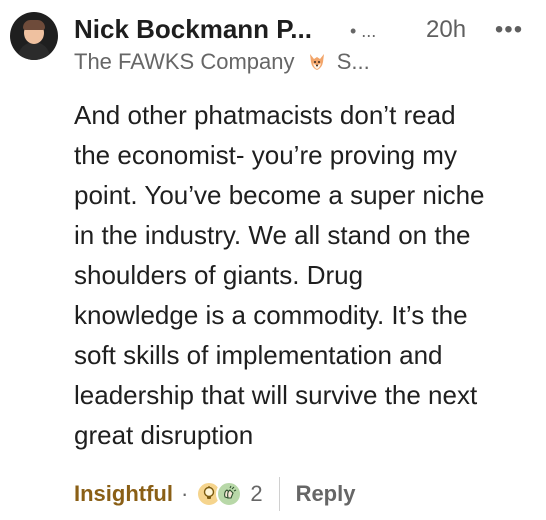  I want to click on timestamp: 20h, so click(446, 29).